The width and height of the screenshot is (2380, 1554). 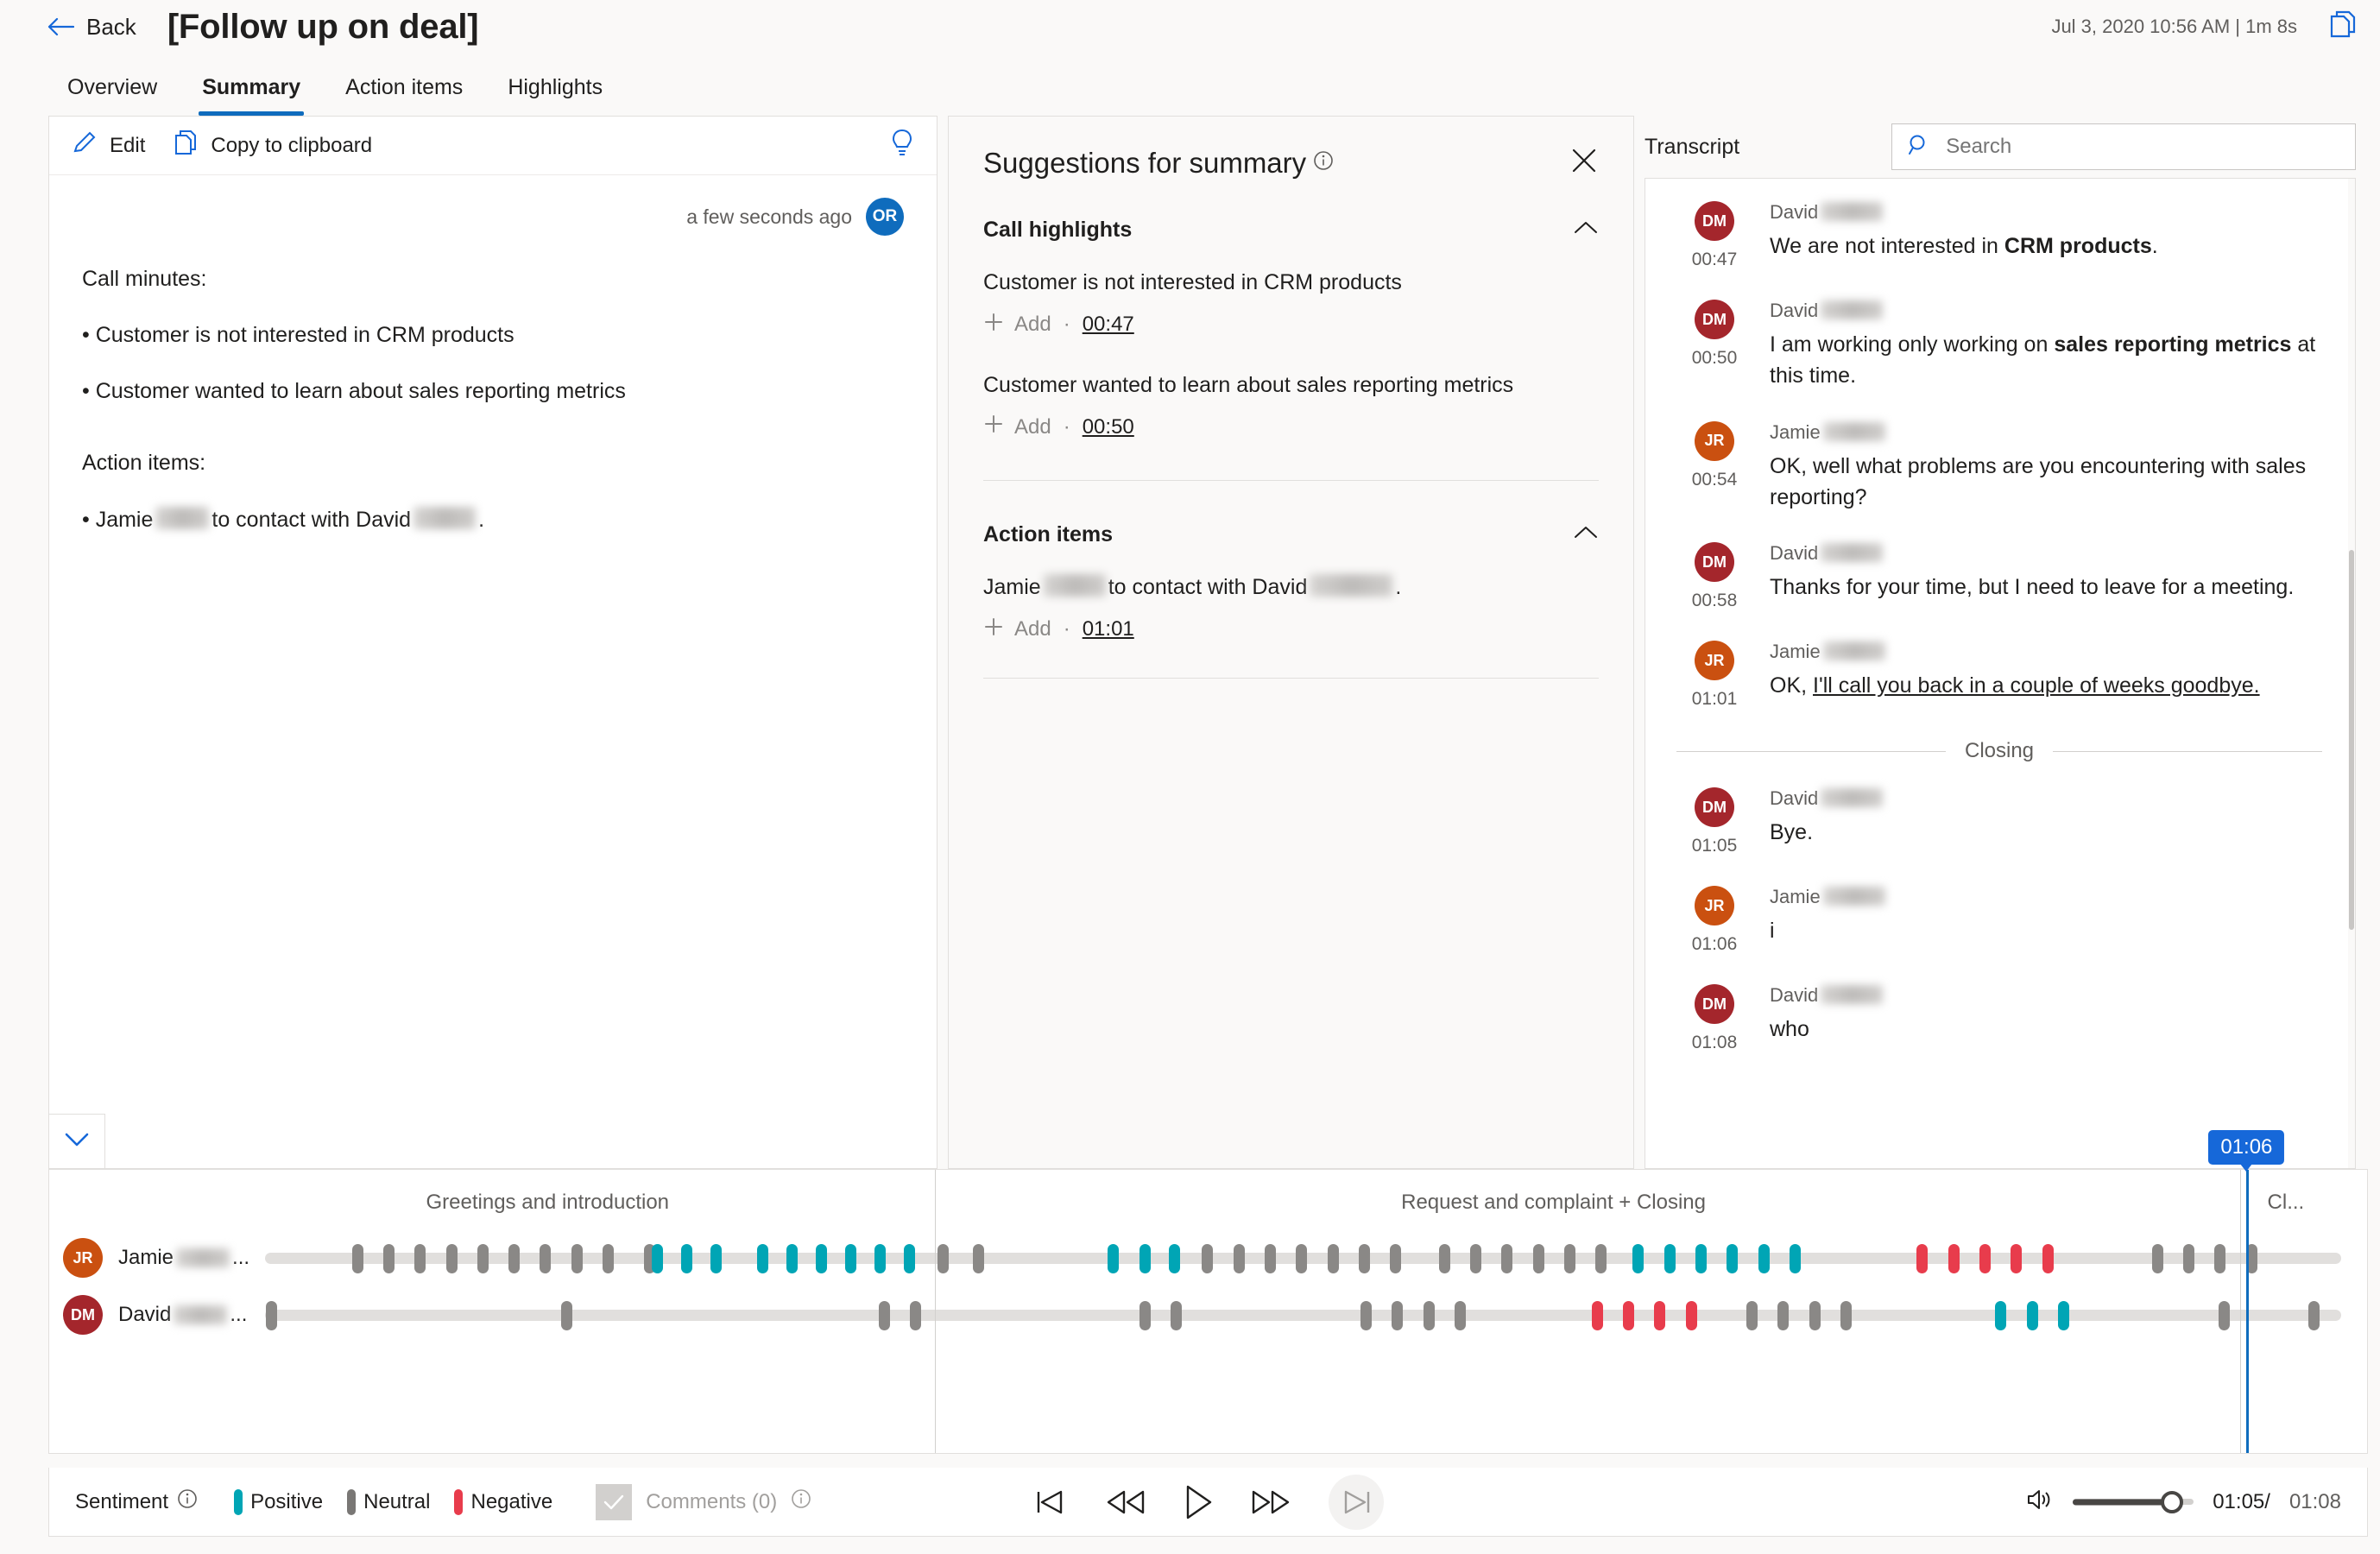 What do you see at coordinates (2352, 740) in the screenshot?
I see `scrollbar-thumb` at bounding box center [2352, 740].